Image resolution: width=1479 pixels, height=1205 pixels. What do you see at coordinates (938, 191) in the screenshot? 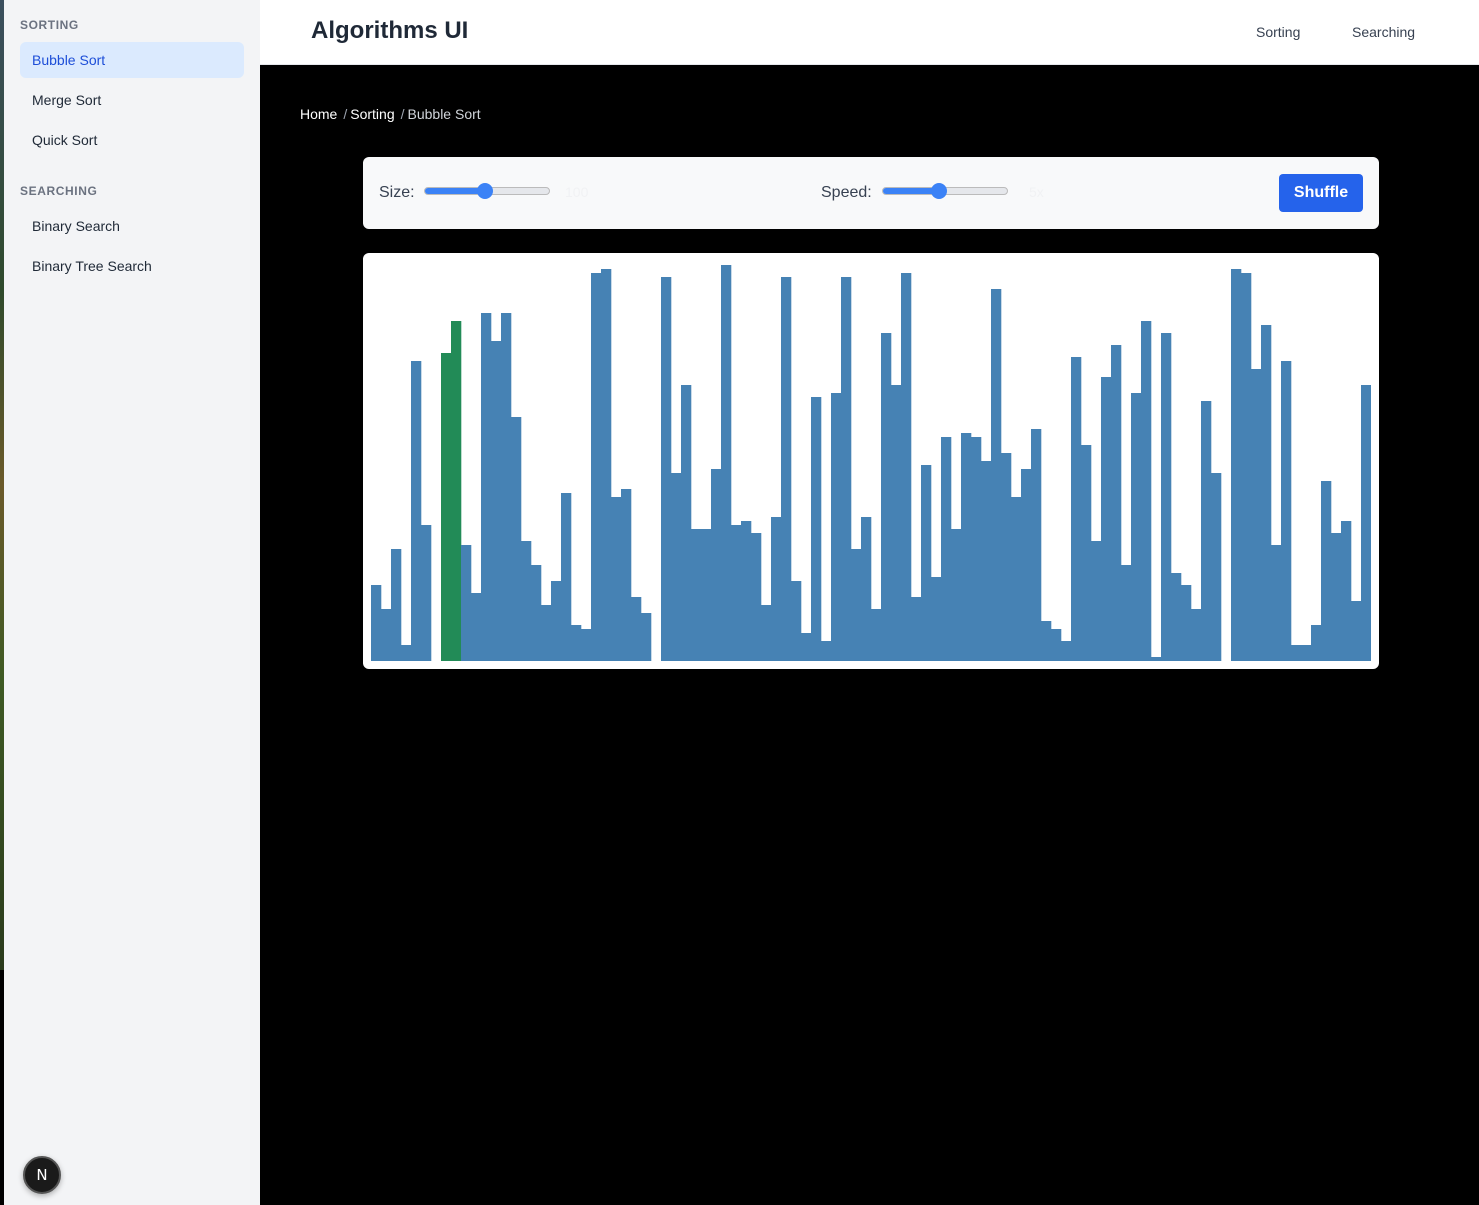
I see `speed-slider-thumb` at bounding box center [938, 191].